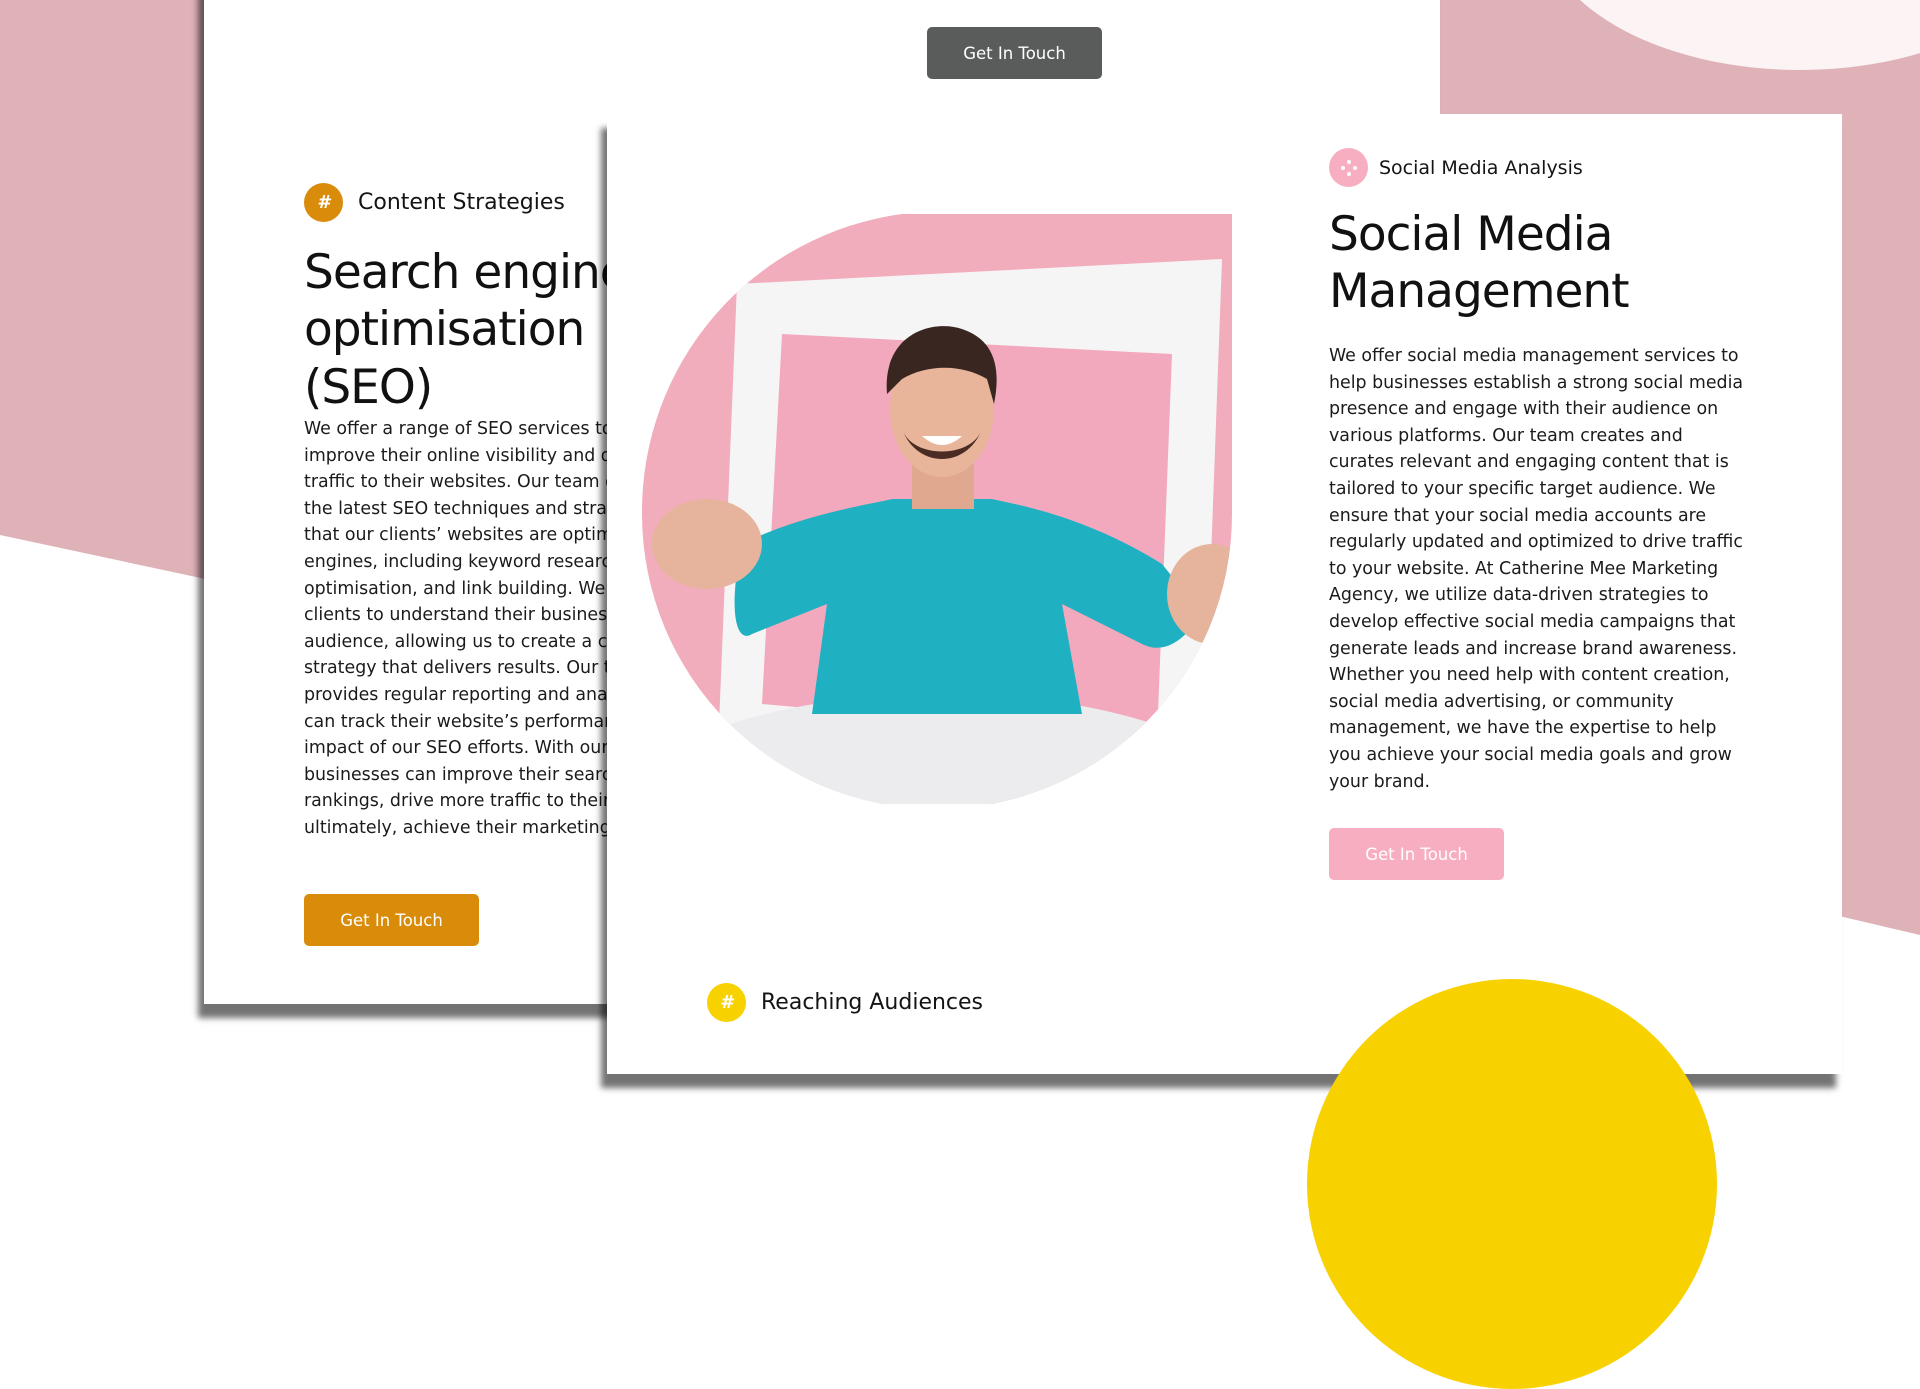  I want to click on seo-tag-label: Content Strategies, so click(461, 202).